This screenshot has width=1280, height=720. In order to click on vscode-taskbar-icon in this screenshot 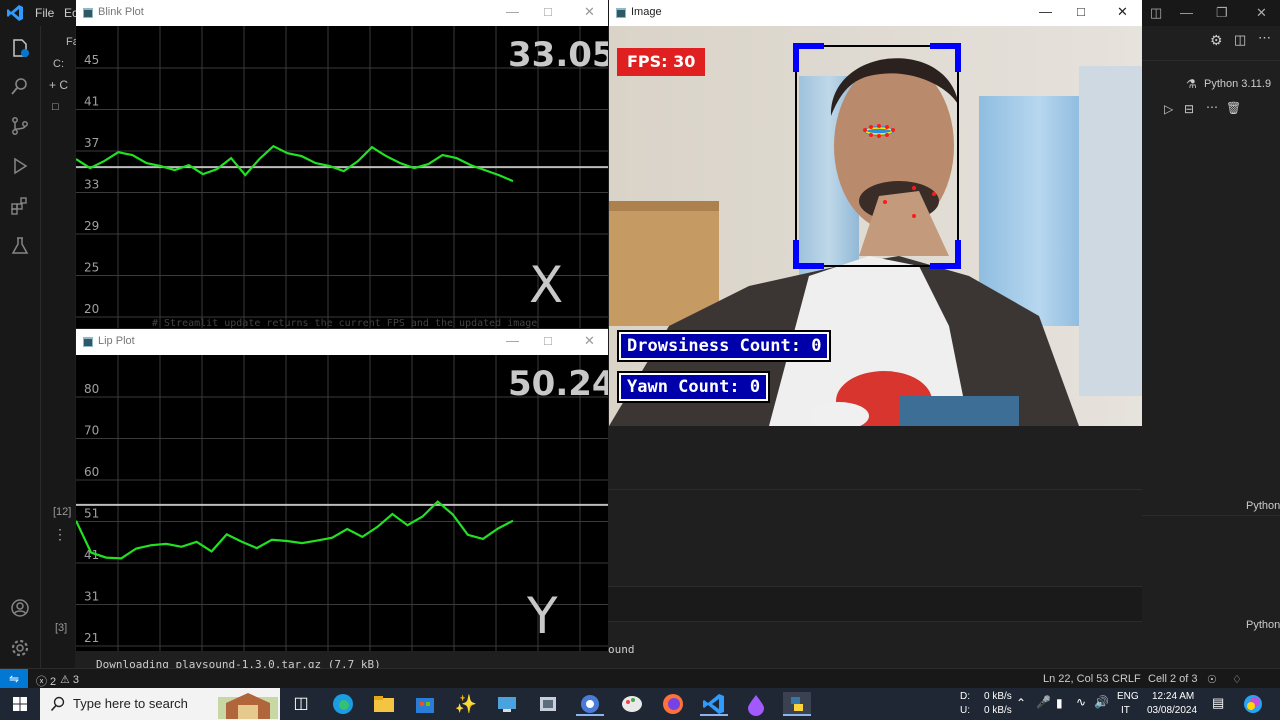, I will do `click(714, 704)`.